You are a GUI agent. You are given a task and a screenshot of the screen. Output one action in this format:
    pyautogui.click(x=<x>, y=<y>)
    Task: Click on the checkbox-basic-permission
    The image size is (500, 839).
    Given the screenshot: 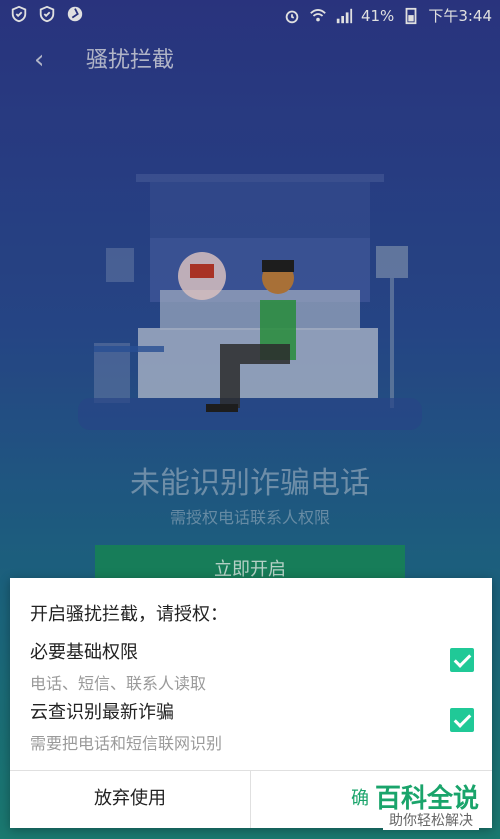 What is the action you would take?
    pyautogui.click(x=462, y=660)
    